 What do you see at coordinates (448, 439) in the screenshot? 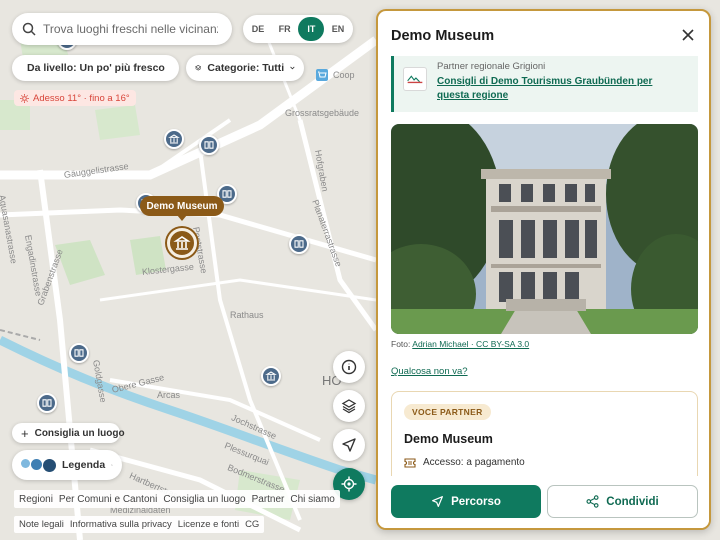
I see `card-title: Demo Museum` at bounding box center [448, 439].